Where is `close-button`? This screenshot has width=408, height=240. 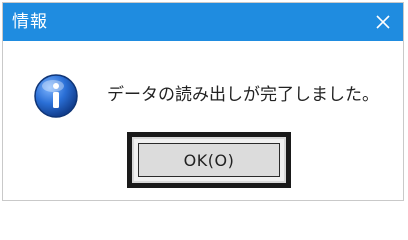
close-button is located at coordinates (383, 22).